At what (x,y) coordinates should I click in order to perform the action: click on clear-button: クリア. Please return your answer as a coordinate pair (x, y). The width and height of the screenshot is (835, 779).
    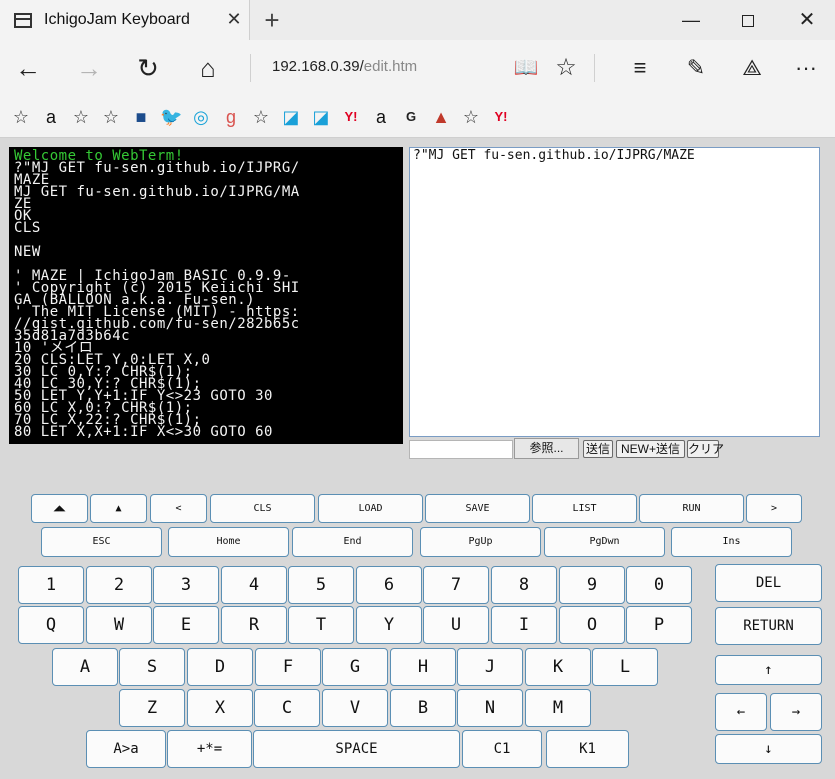
    Looking at the image, I should click on (705, 449).